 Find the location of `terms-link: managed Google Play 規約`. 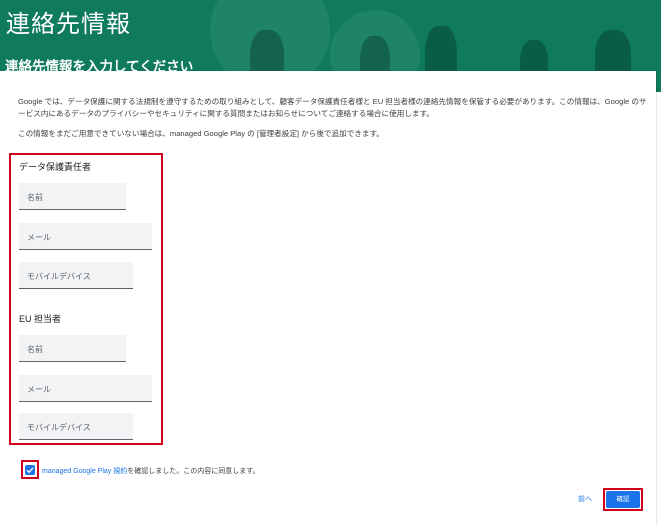

terms-link: managed Google Play 規約 is located at coordinates (84, 471).